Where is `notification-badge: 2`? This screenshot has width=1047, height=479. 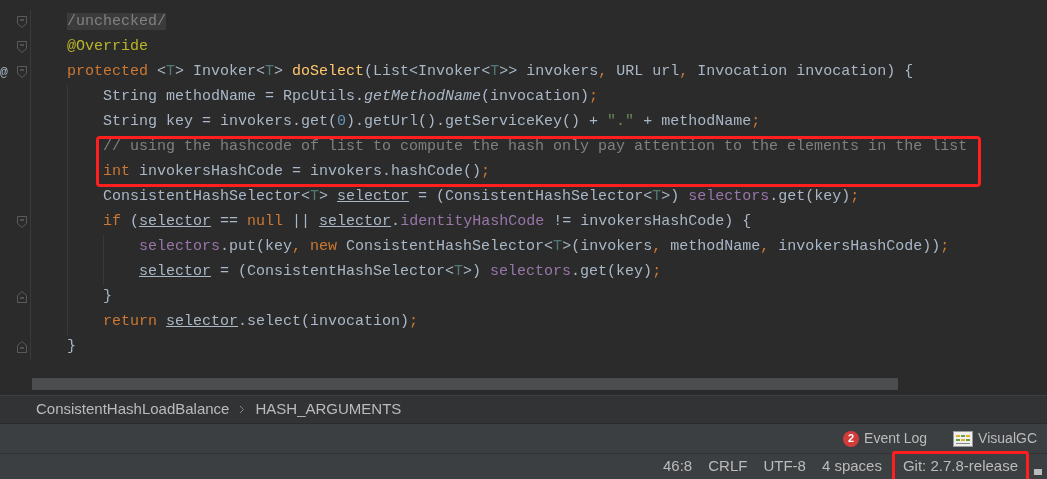
notification-badge: 2 is located at coordinates (851, 438).